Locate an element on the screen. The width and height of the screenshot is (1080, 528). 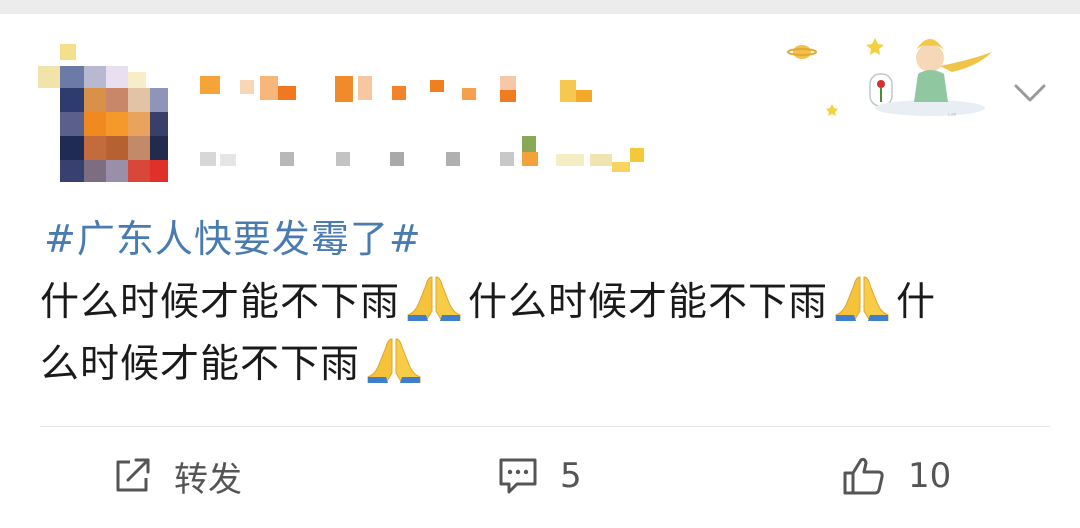
comment-icon is located at coordinates (518, 476).